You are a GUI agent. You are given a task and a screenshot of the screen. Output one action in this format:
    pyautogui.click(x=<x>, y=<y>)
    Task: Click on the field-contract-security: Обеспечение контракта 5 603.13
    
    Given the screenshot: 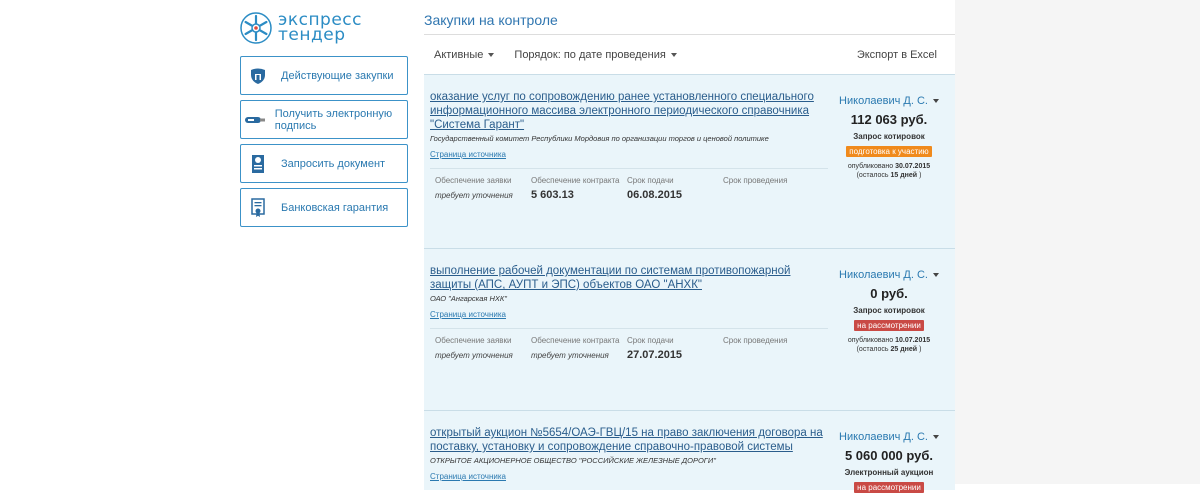 What is the action you would take?
    pyautogui.click(x=579, y=185)
    